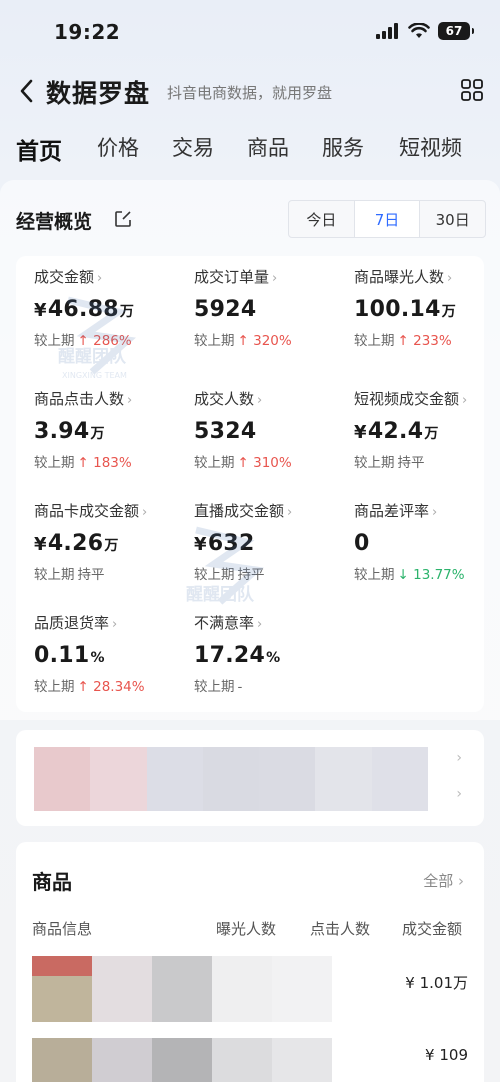 This screenshot has width=500, height=1082. Describe the element at coordinates (427, 398) in the screenshot. I see `metric-label: 短视频成交金额 ›` at that location.